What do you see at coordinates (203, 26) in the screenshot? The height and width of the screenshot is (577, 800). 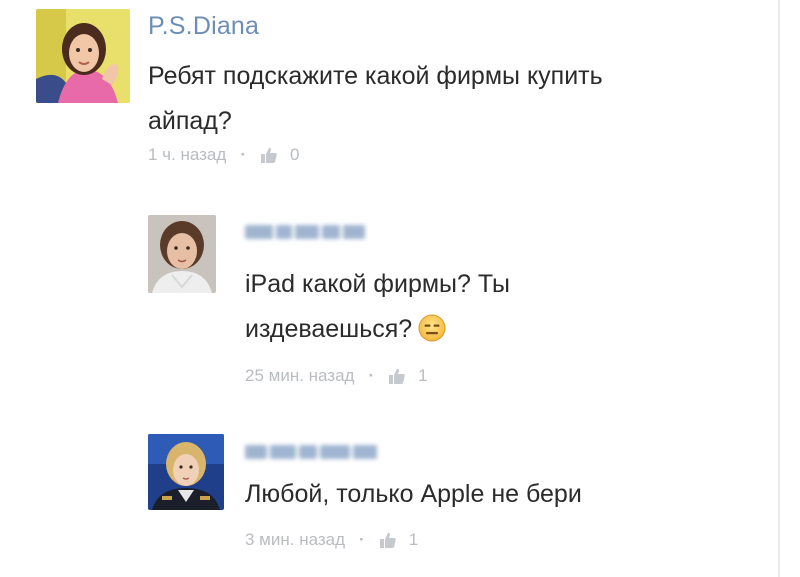 I see `comment-author: P.S.Diana` at bounding box center [203, 26].